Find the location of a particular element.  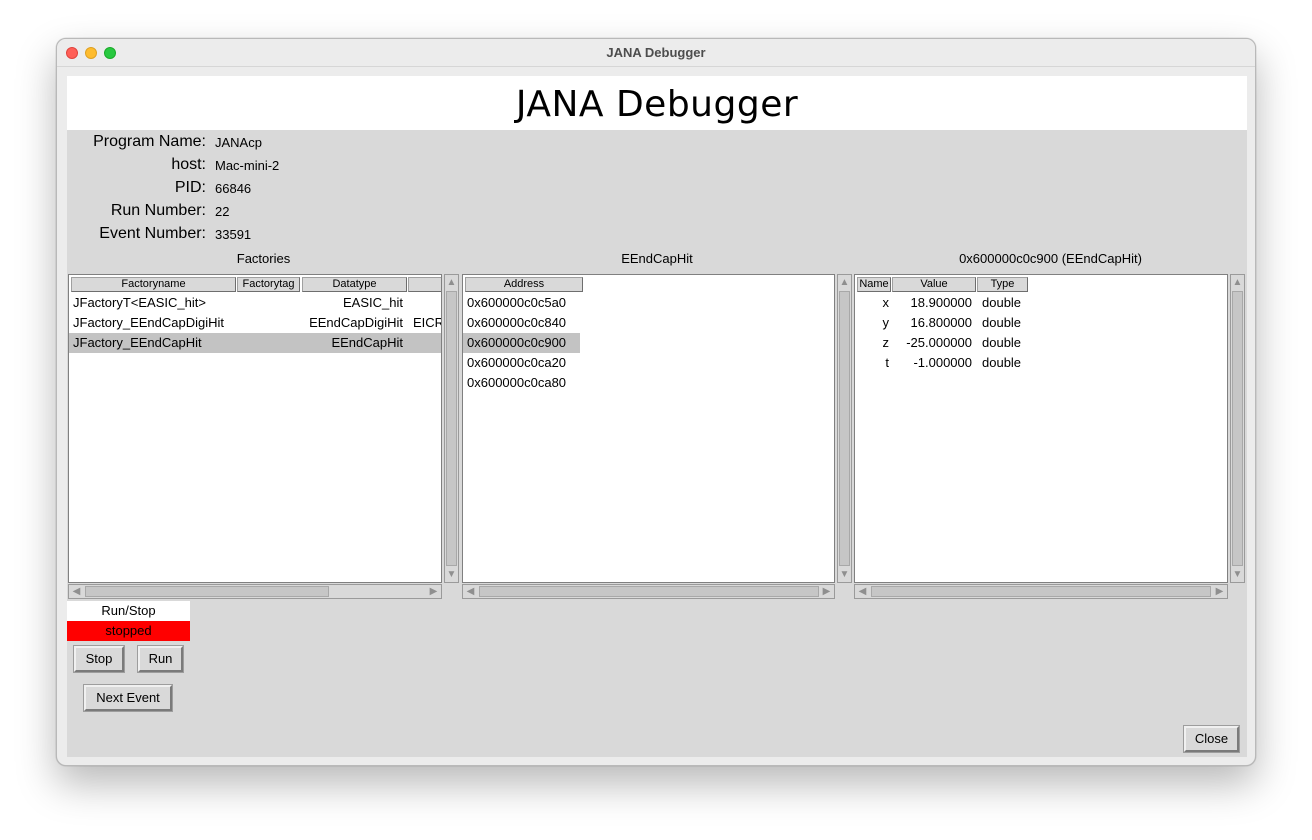

factory-datatype: EASIC_hit is located at coordinates (373, 302).